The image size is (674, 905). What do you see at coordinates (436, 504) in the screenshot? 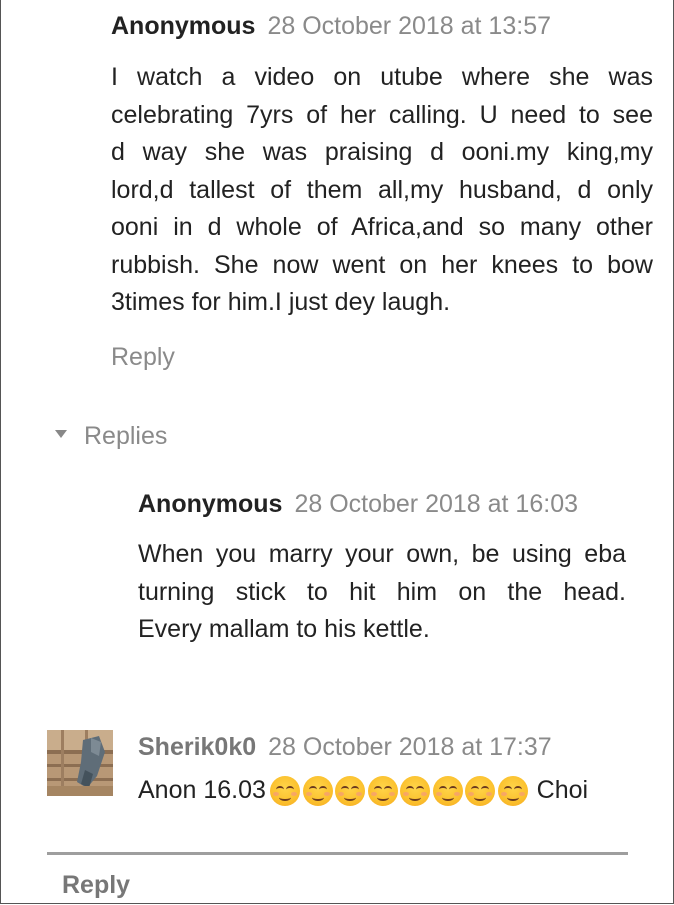
I see `comment-timestamp: 28 October 2018 at 16:03` at bounding box center [436, 504].